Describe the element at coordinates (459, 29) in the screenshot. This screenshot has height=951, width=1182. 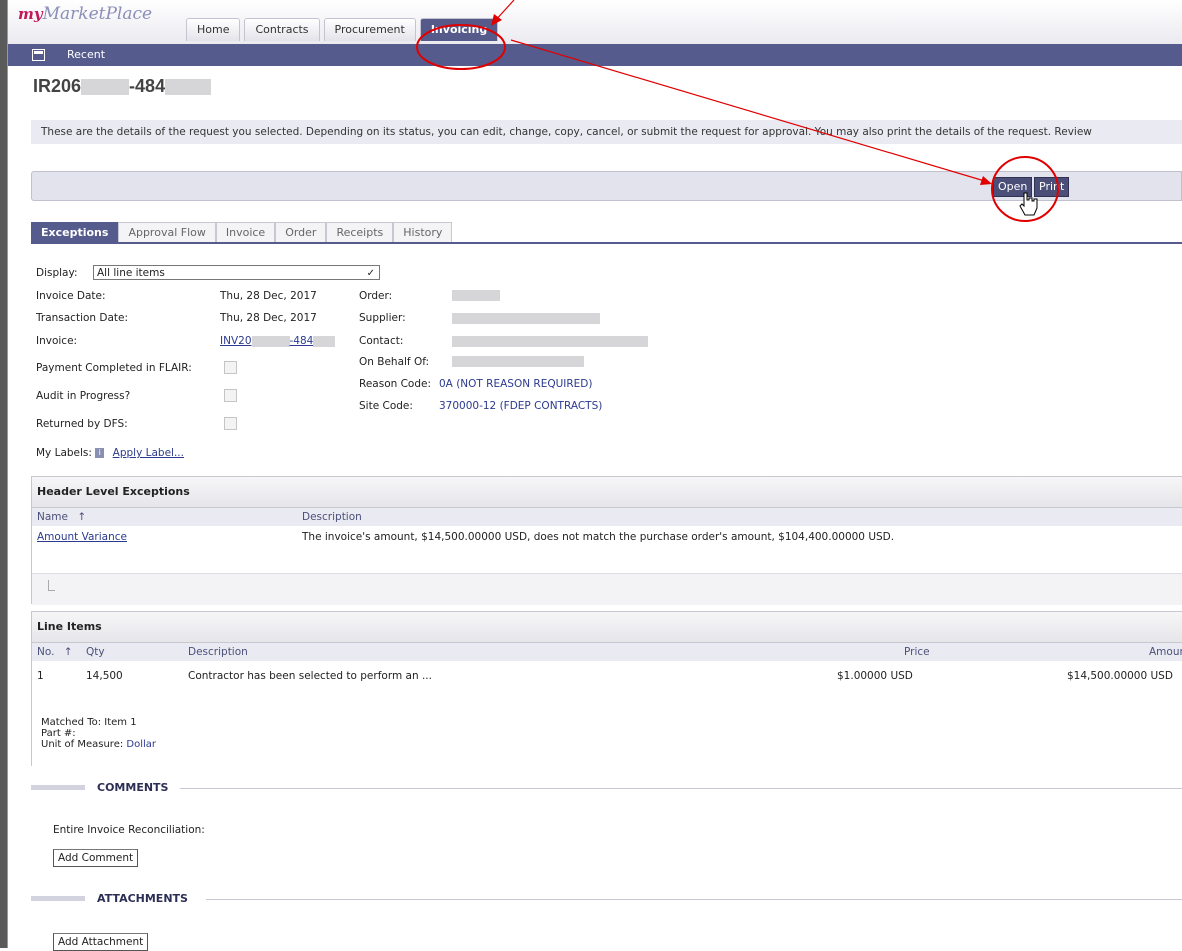
I see `nav-tab-invoicing: Invoicing` at that location.